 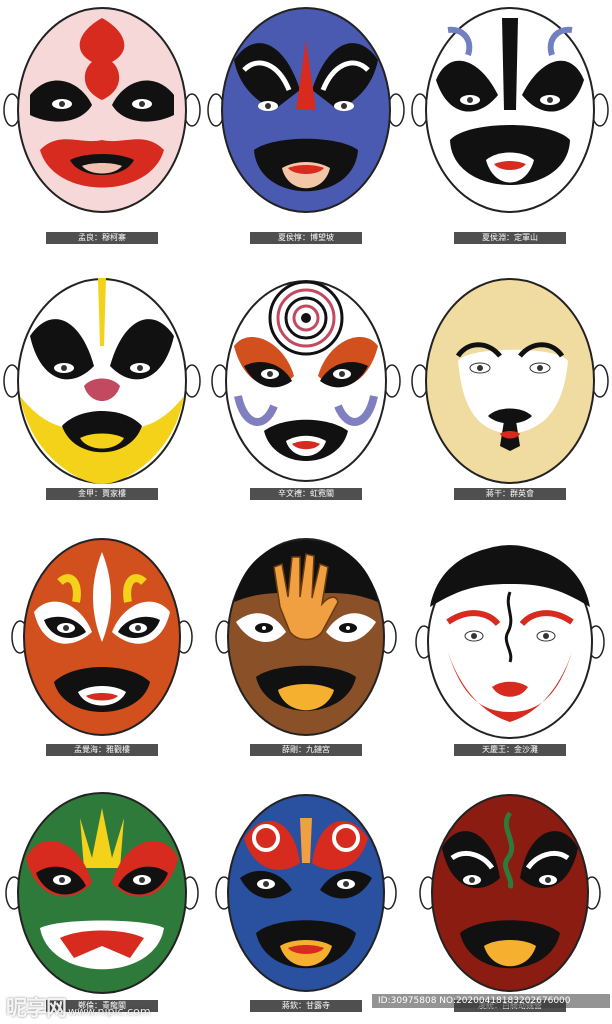 What do you see at coordinates (102, 893) in the screenshot?
I see `green-opera-mask-icon` at bounding box center [102, 893].